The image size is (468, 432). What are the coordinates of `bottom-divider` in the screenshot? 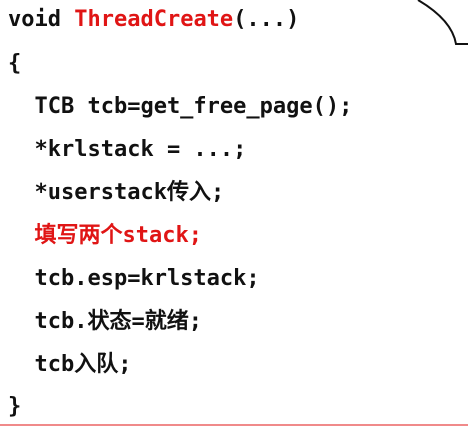 It's located at (234, 425).